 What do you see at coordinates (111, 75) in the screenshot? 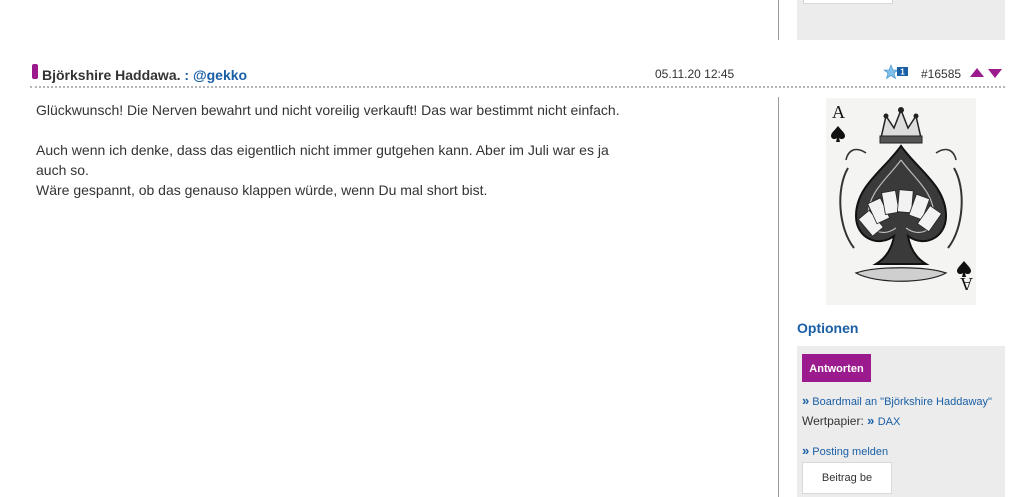
I see `author-name: Björkshire Haddawa.` at bounding box center [111, 75].